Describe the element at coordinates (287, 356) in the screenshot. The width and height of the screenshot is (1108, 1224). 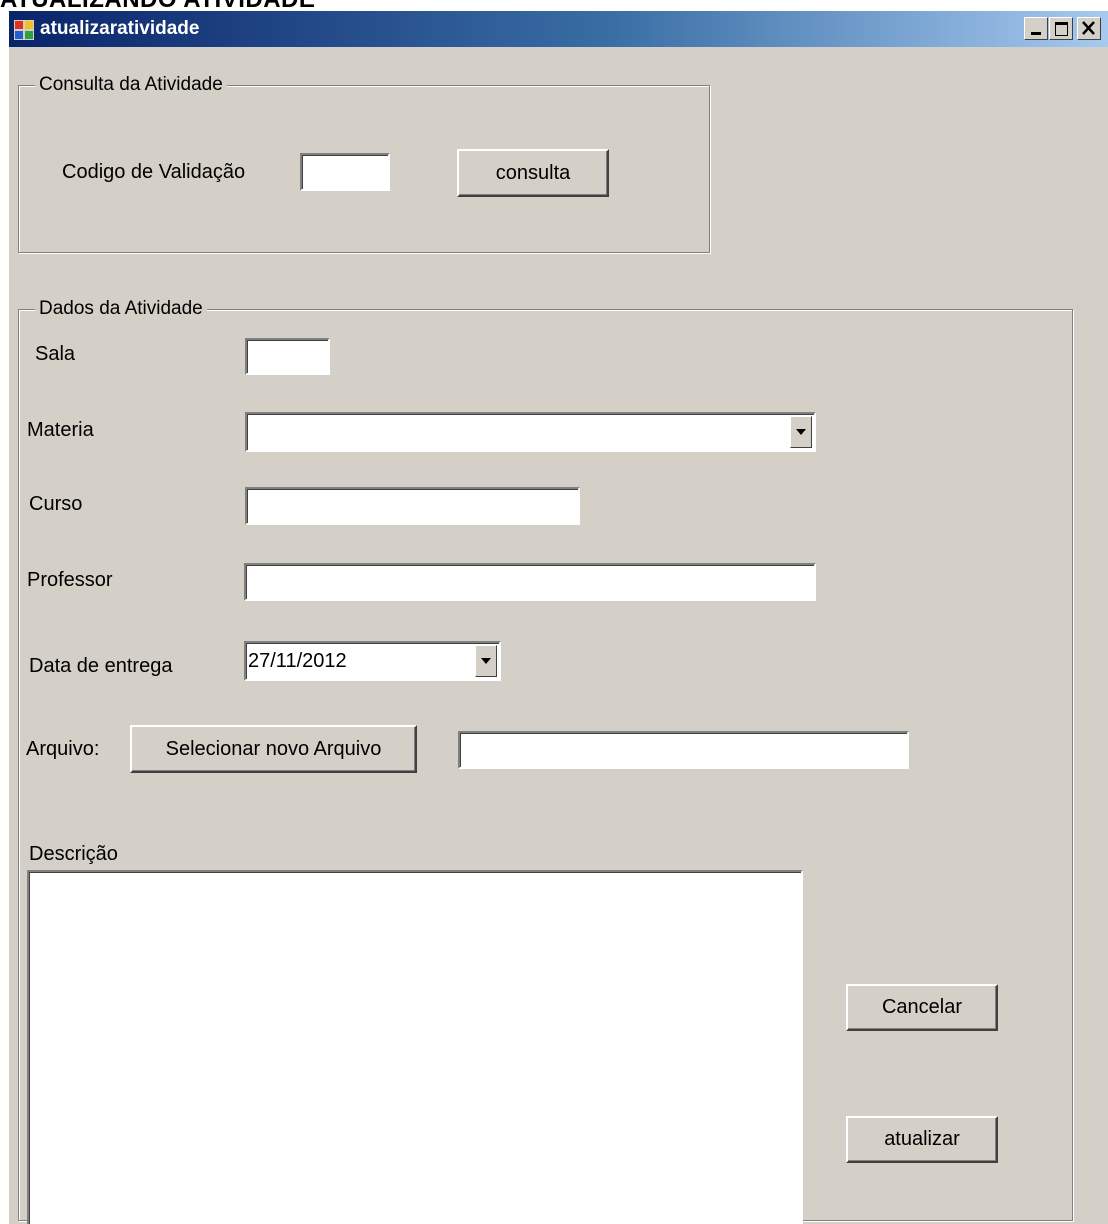
I see `sala-input` at that location.